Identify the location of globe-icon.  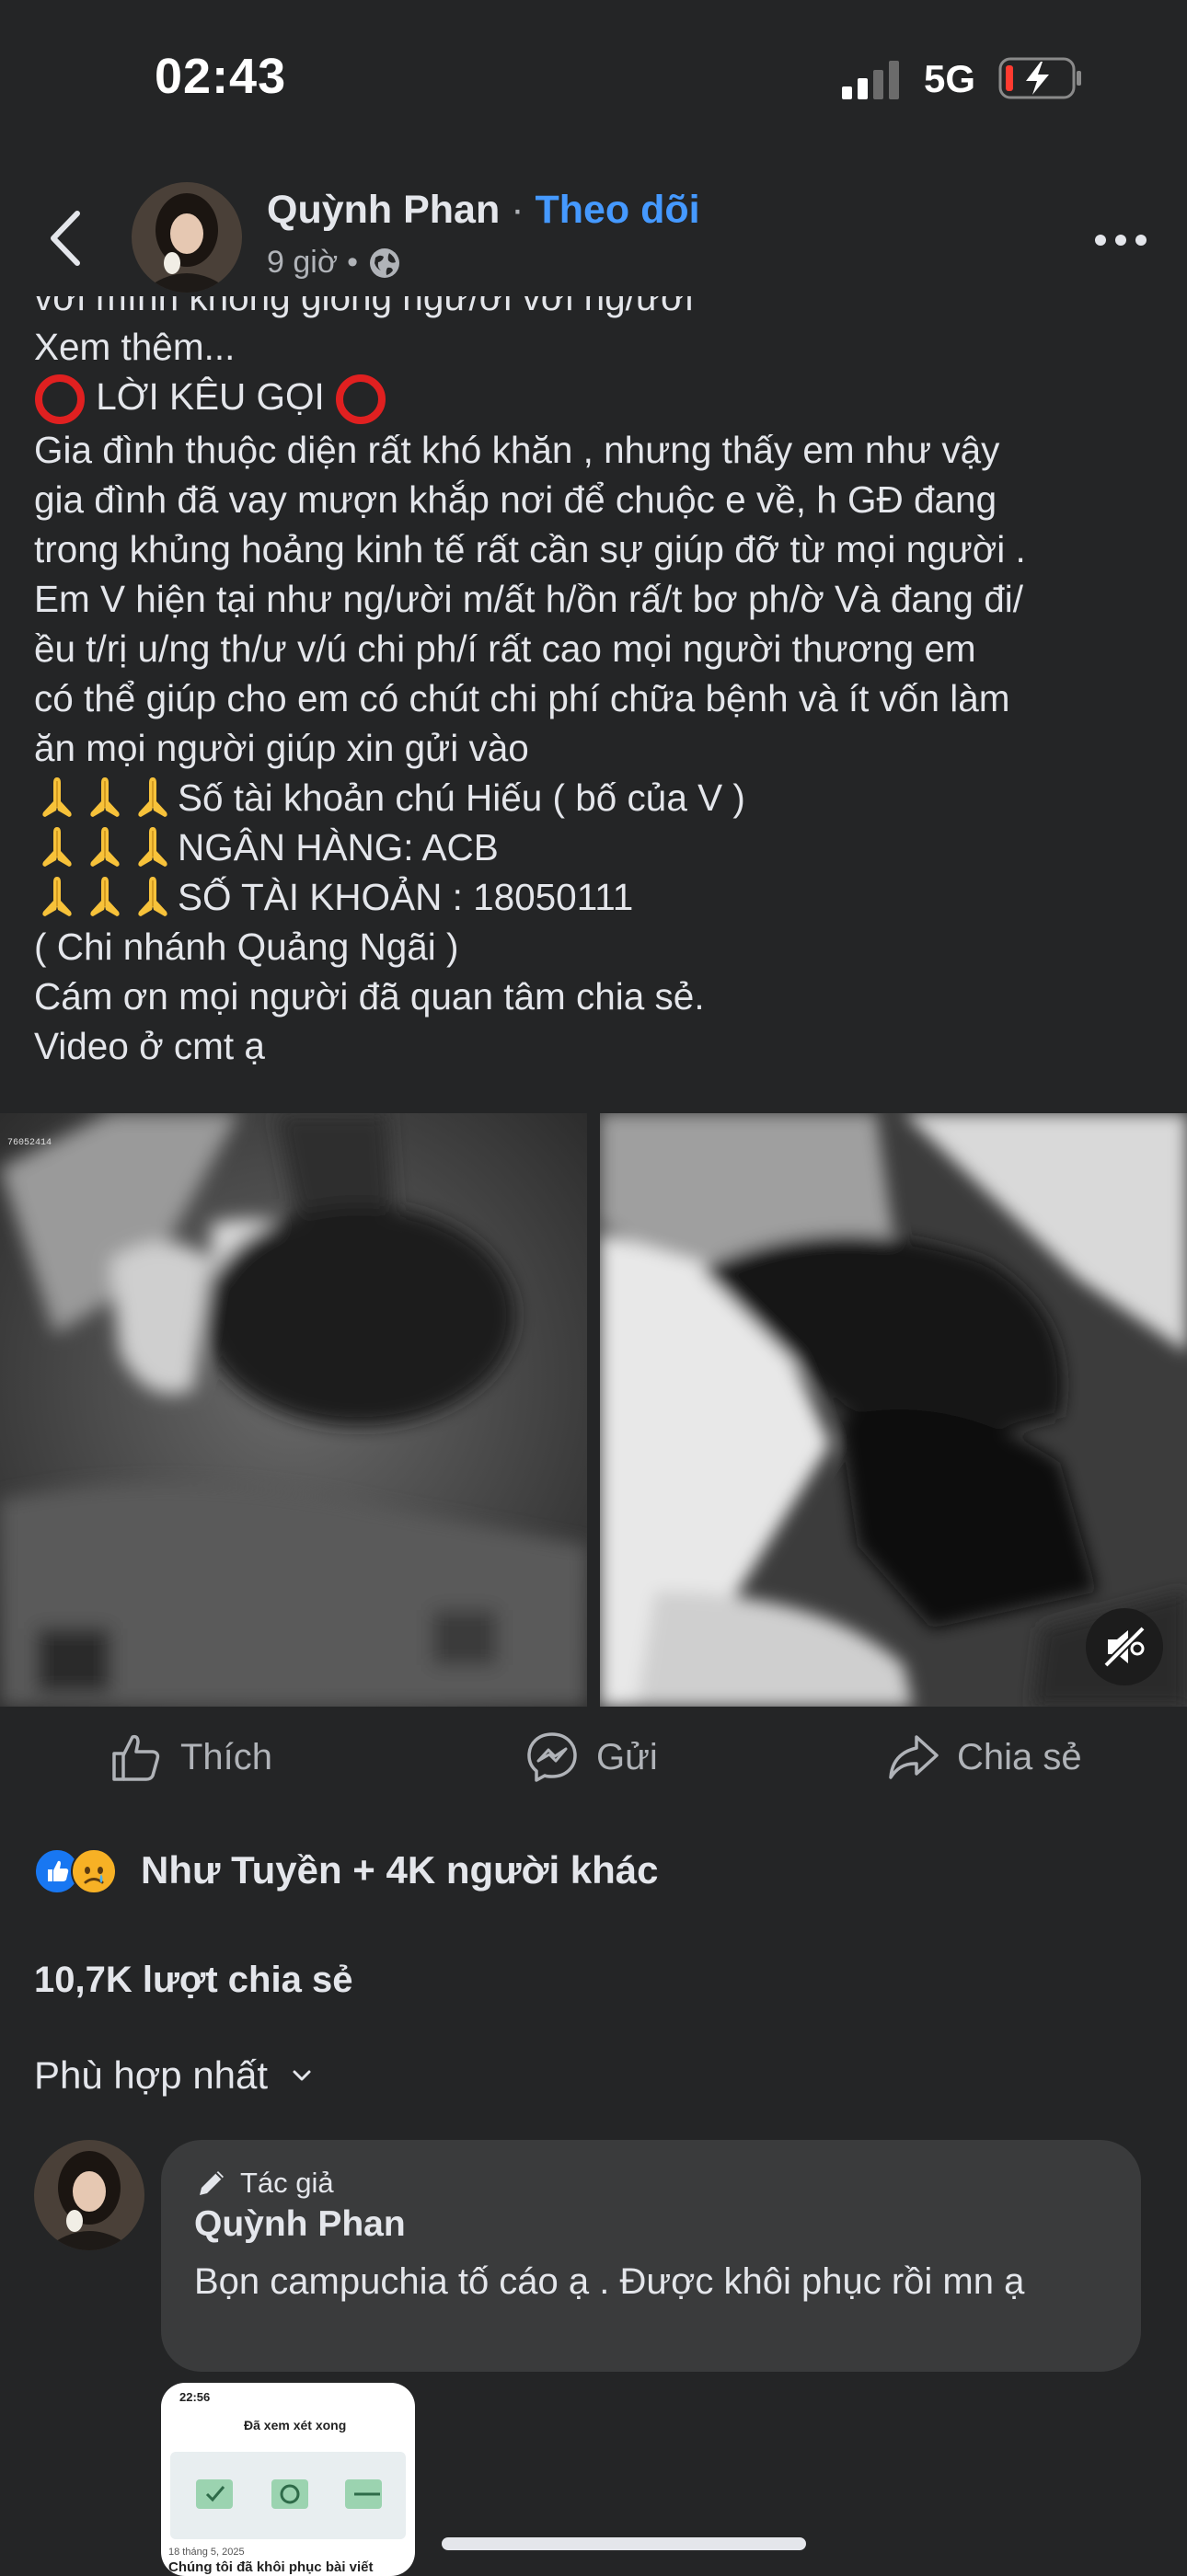
(385, 262).